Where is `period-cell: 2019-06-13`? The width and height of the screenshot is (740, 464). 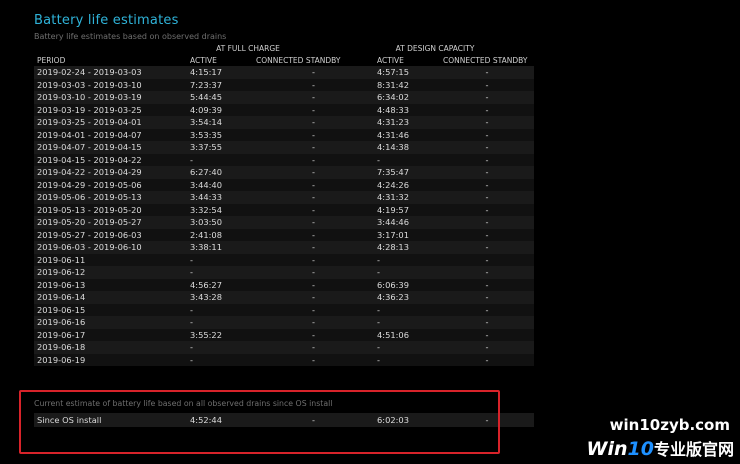 period-cell: 2019-06-13 is located at coordinates (110, 284).